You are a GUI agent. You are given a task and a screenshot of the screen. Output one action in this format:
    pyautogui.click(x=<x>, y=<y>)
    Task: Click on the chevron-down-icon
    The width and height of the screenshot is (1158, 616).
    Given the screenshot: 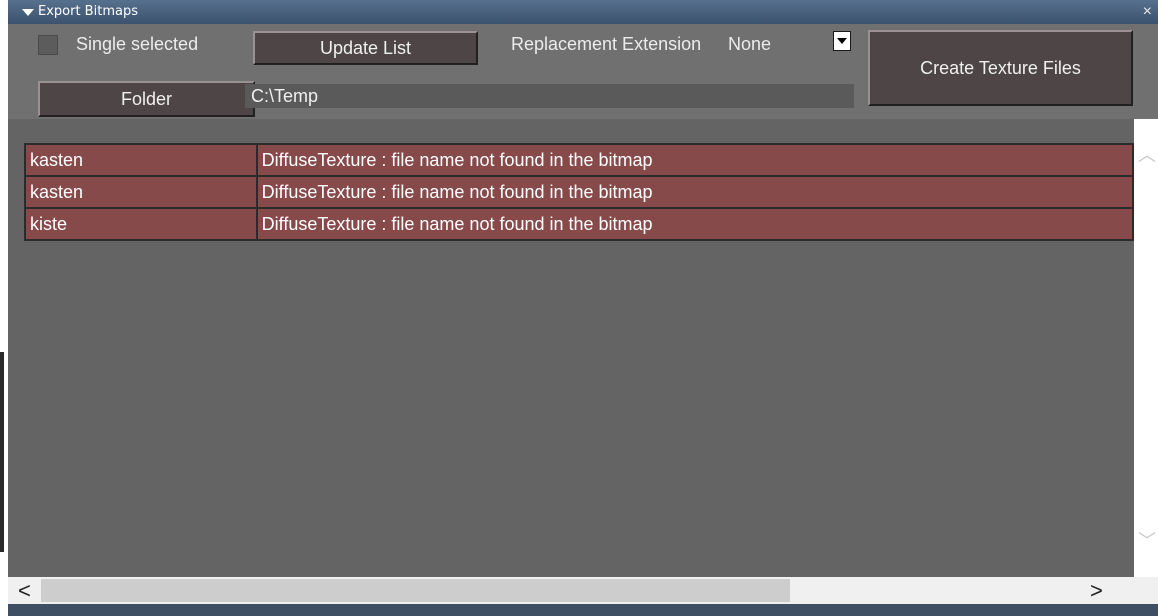 What is the action you would take?
    pyautogui.click(x=842, y=41)
    